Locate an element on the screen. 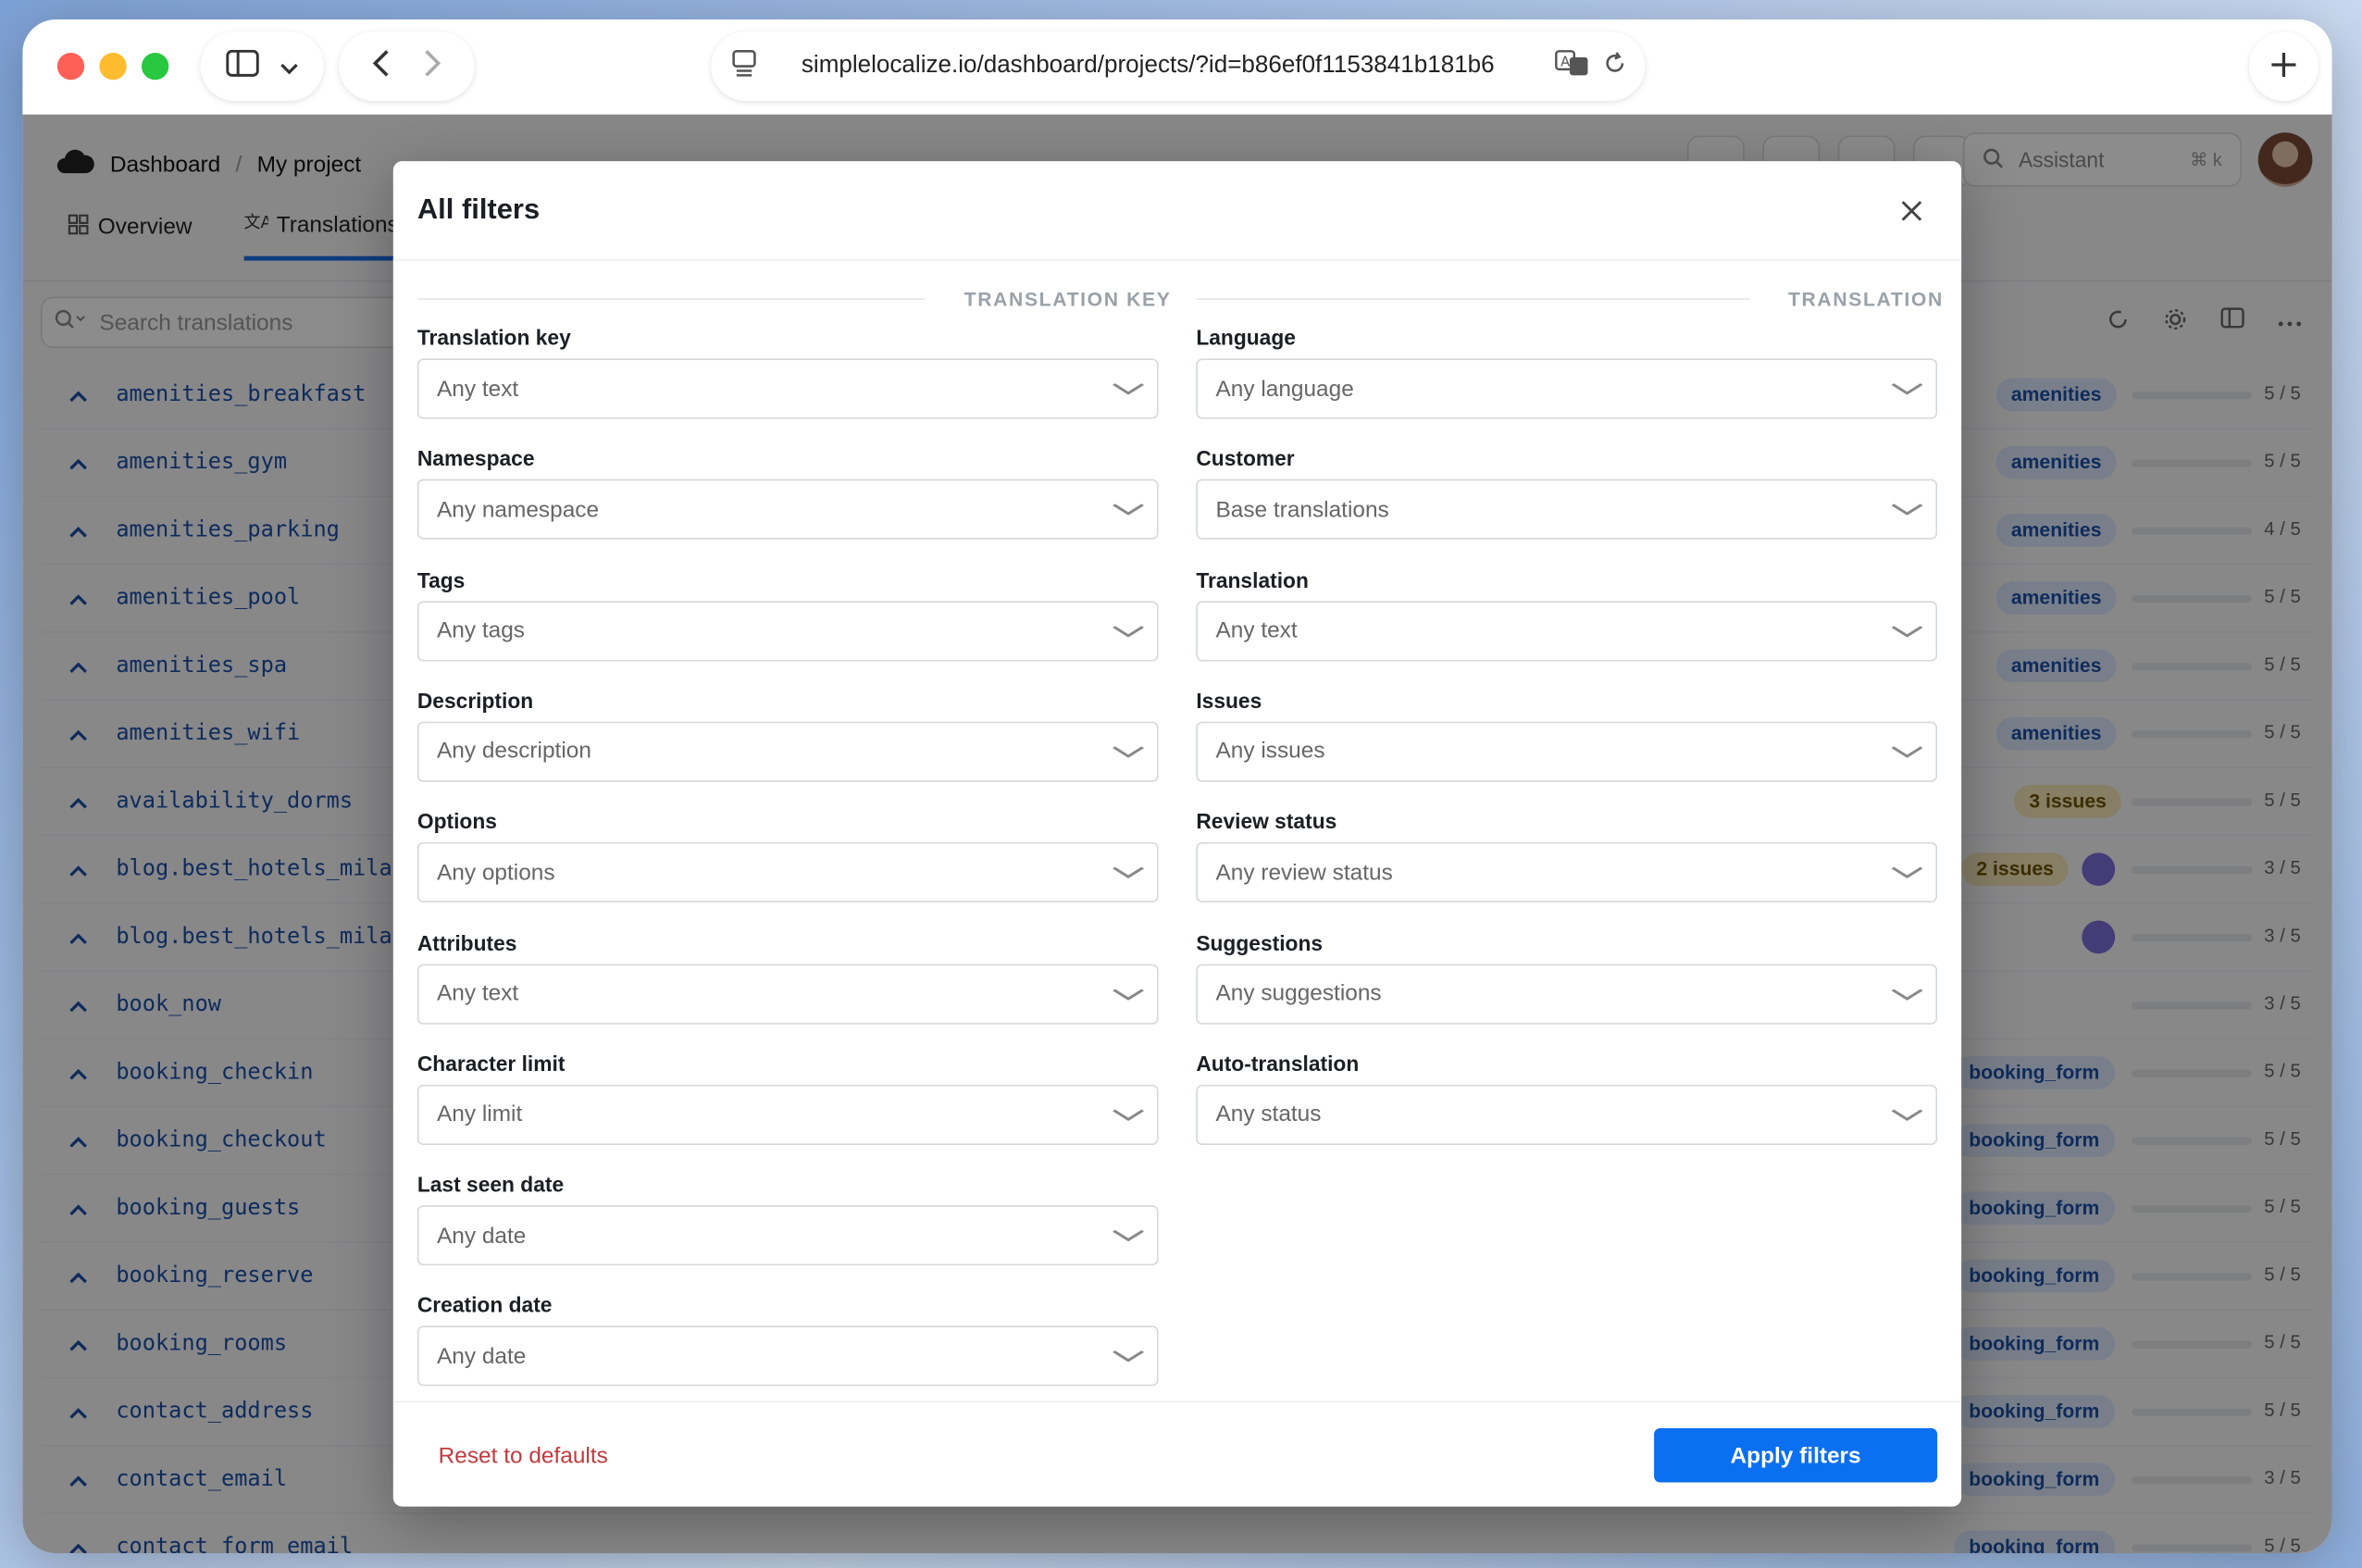 This screenshot has width=2362, height=1568. filter-value: Any limit is located at coordinates (480, 1114).